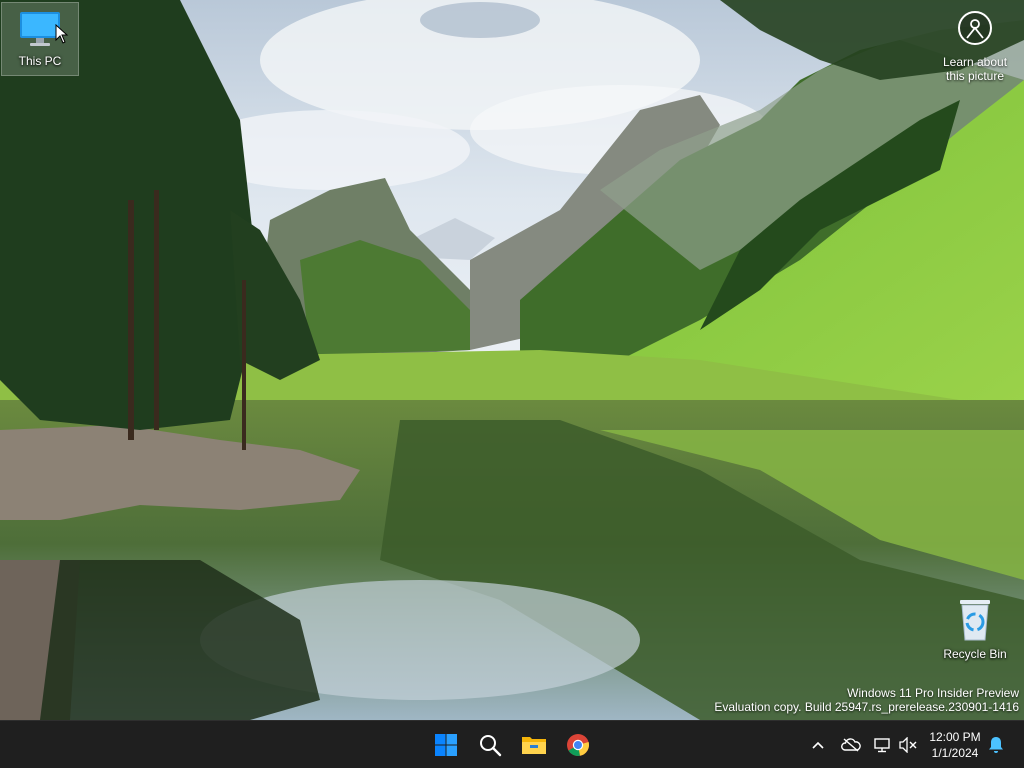 Image resolution: width=1024 pixels, height=768 pixels. What do you see at coordinates (975, 28) in the screenshot?
I see `camera-circle-icon` at bounding box center [975, 28].